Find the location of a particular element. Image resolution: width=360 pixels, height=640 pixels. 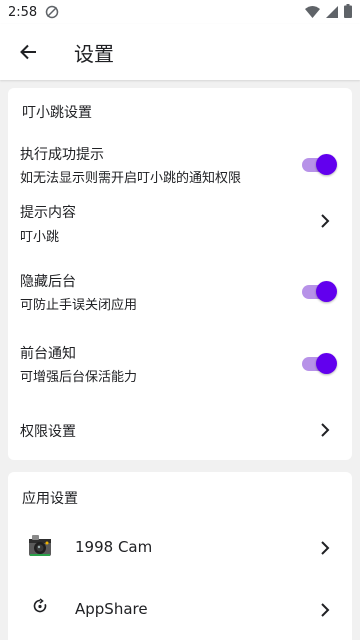

back-button is located at coordinates (28, 52).